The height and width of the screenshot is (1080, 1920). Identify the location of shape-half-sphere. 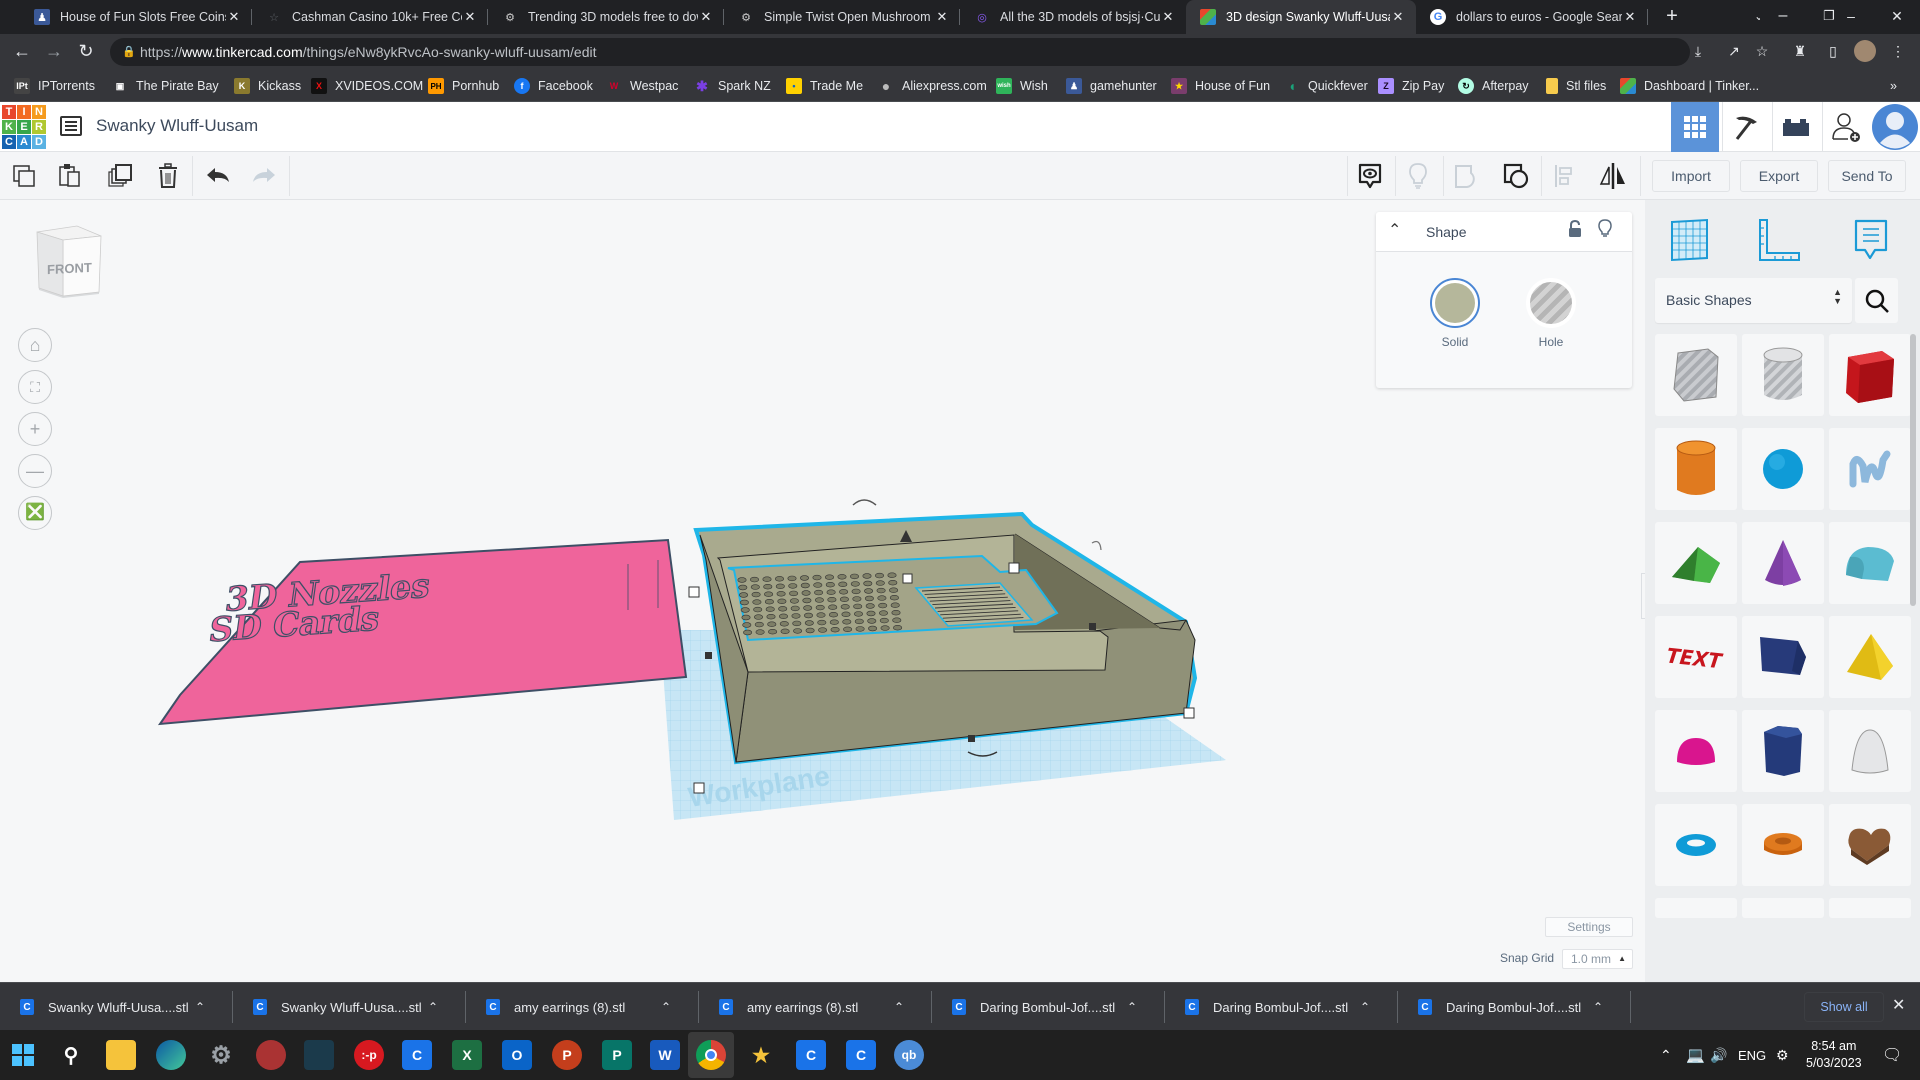
(1696, 751).